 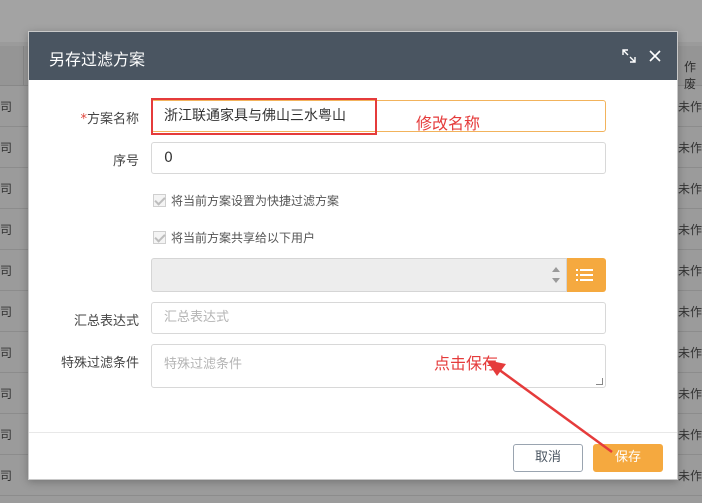 I want to click on background-header-cell, so click(x=12, y=66).